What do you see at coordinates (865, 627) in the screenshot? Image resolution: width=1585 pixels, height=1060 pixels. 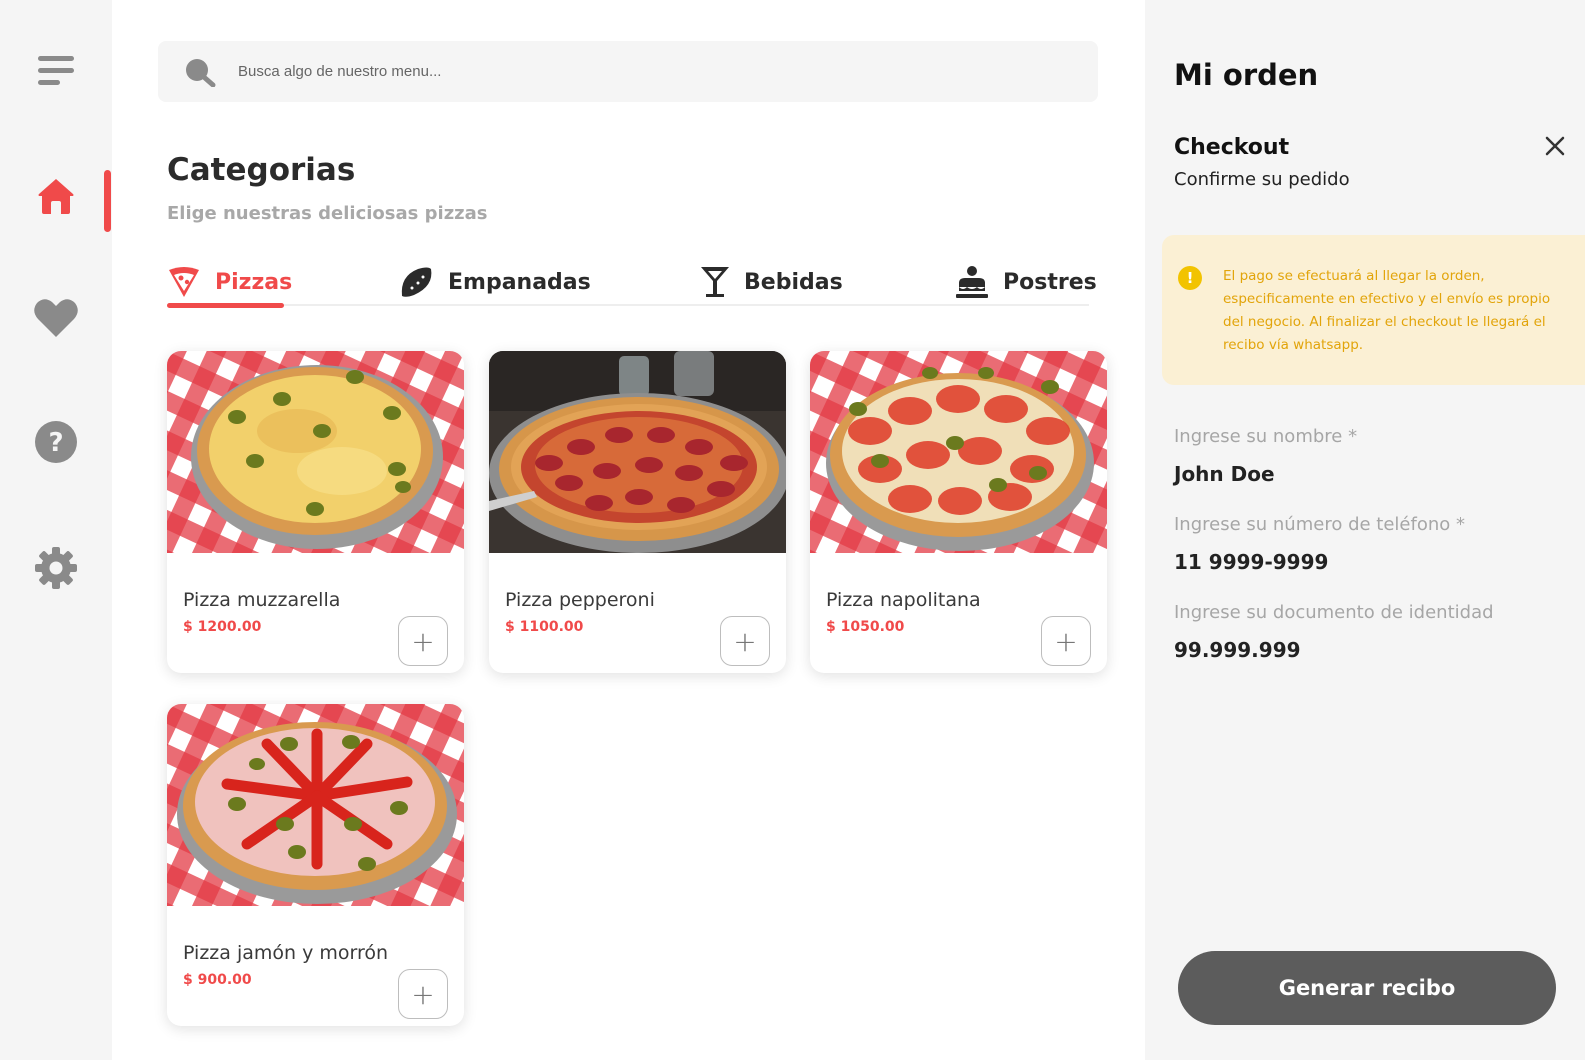 I see `product-price: $ 1050.00` at bounding box center [865, 627].